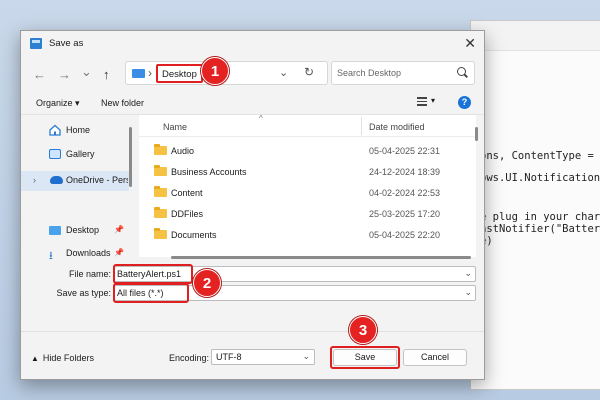 This screenshot has width=600, height=400. What do you see at coordinates (307, 193) in the screenshot?
I see `list-item: Content 04-02-2024 22:53` at bounding box center [307, 193].